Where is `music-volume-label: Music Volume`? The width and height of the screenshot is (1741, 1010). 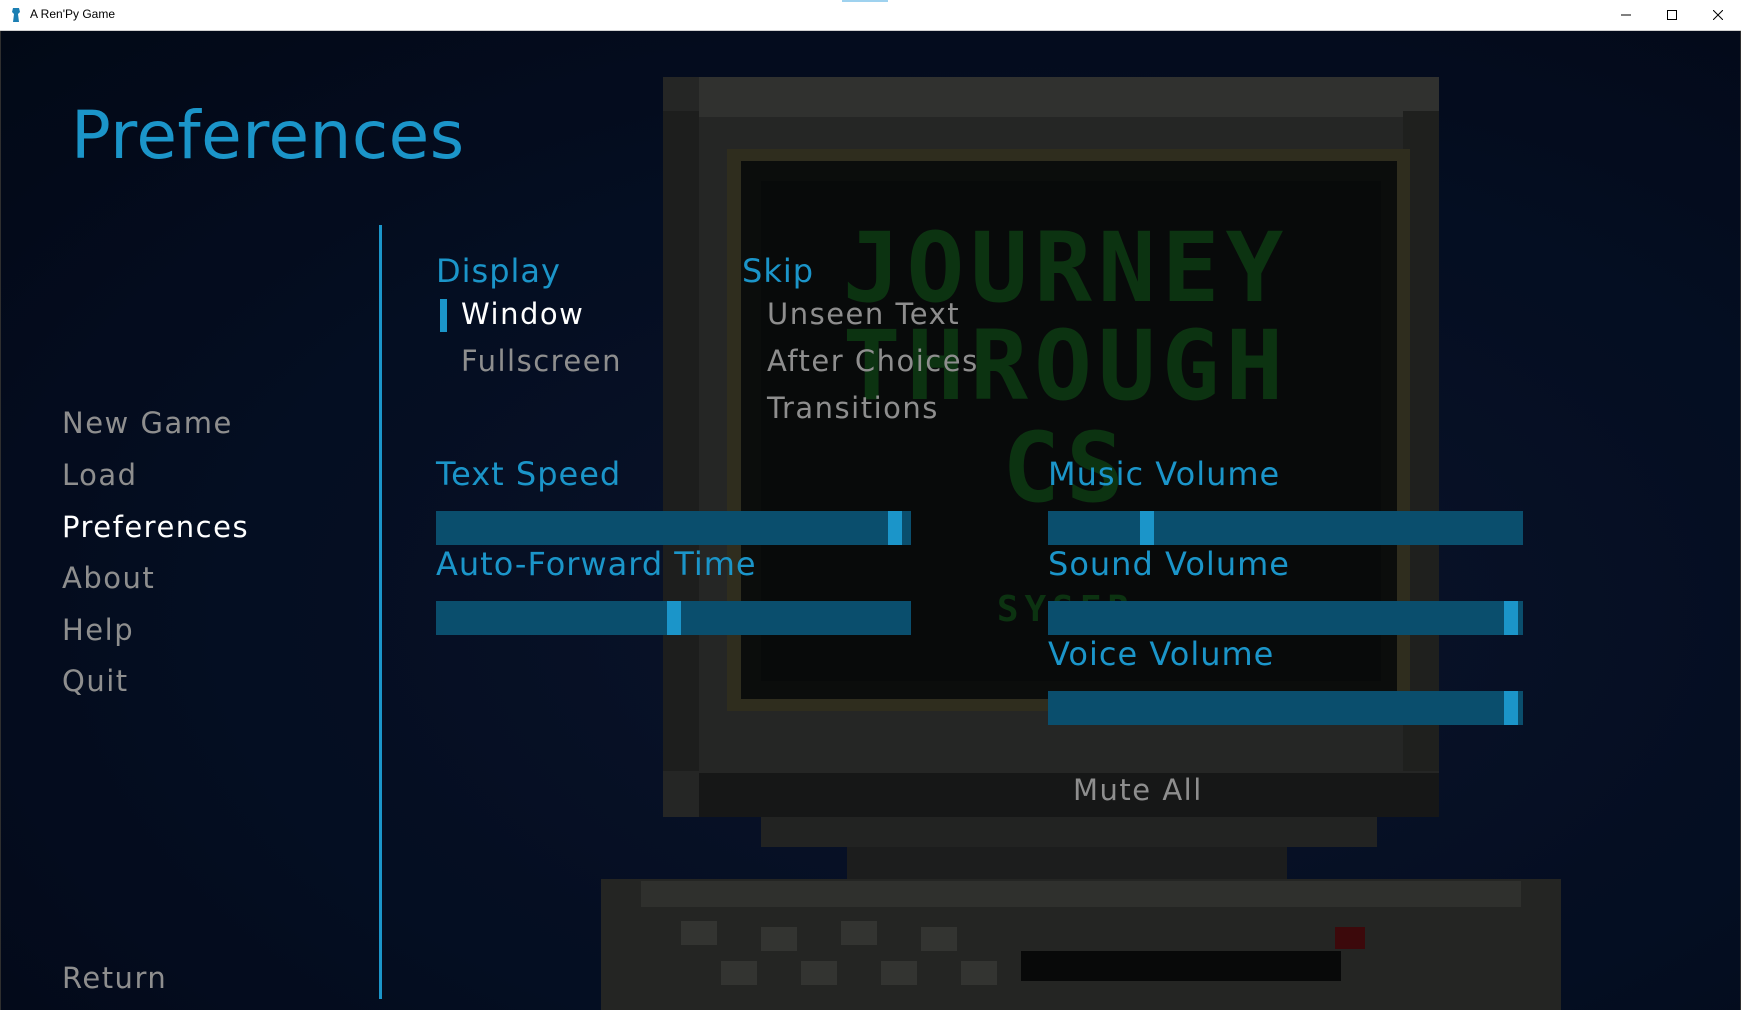 music-volume-label: Music Volume is located at coordinates (1164, 474).